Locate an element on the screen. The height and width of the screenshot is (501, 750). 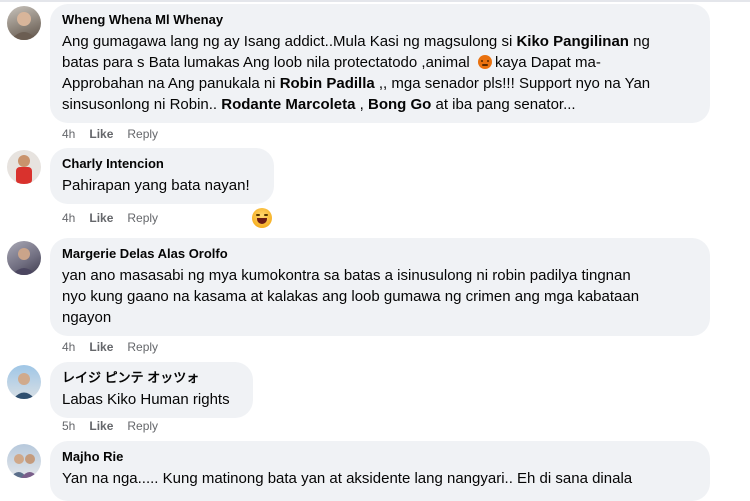
mention-robin-padilla: Robin Padilla is located at coordinates (327, 83).